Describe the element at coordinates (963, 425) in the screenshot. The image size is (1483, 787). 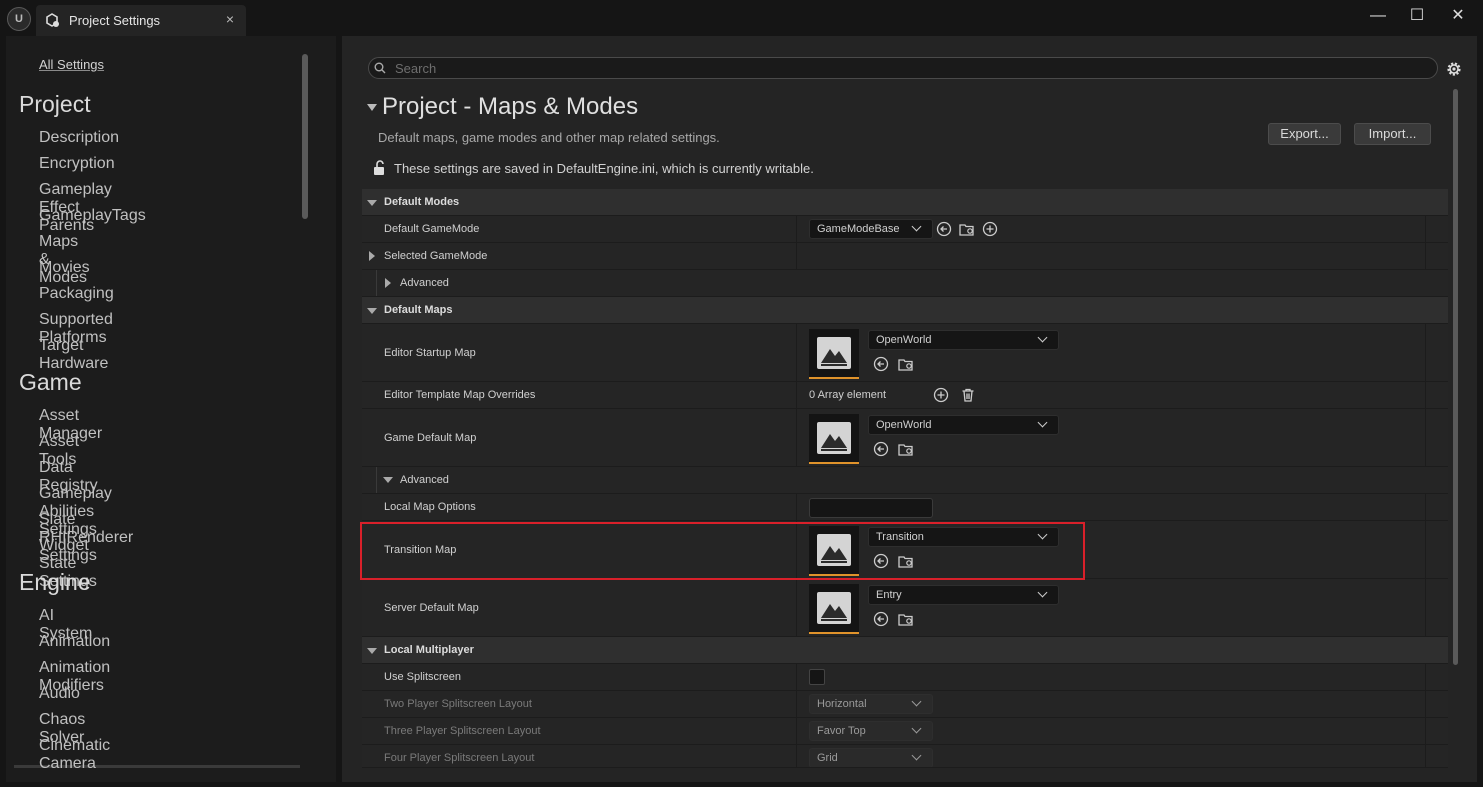
I see `game-default-map-dropdown: OpenWorld` at that location.